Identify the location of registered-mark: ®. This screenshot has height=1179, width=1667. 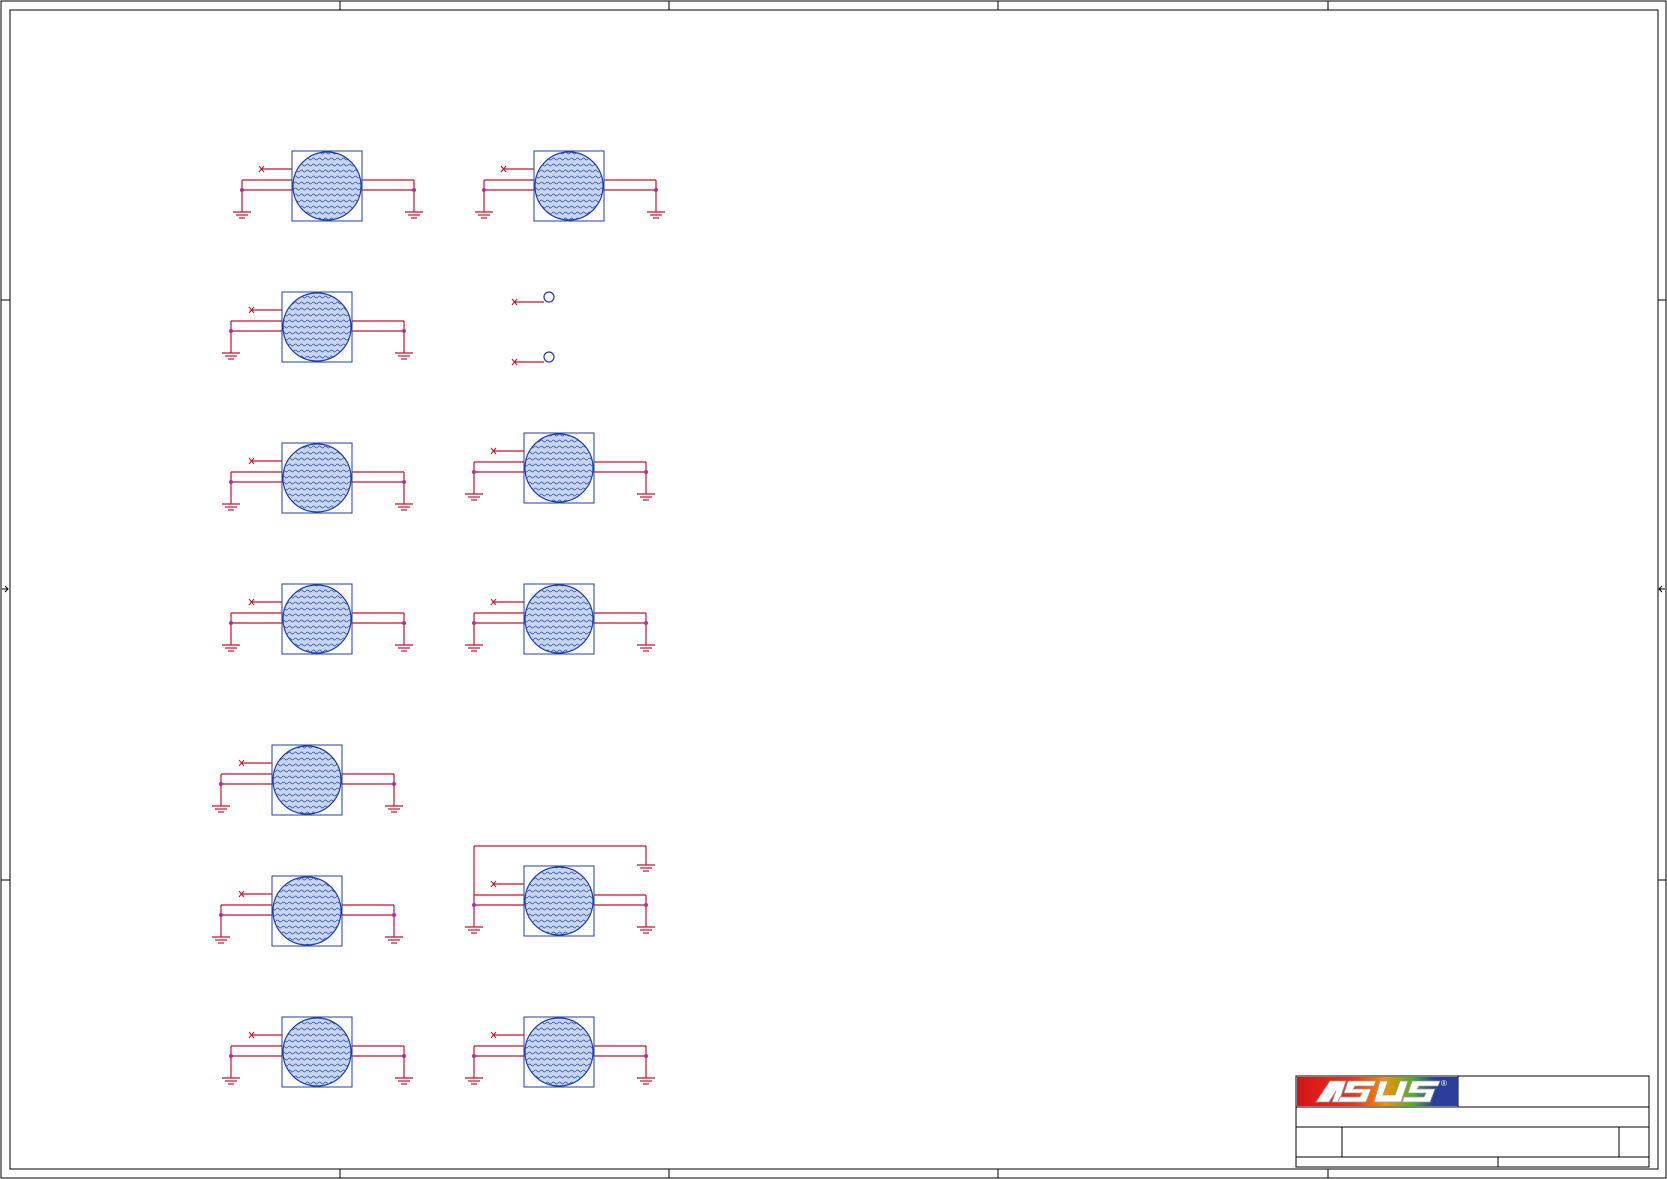
(1444, 1083).